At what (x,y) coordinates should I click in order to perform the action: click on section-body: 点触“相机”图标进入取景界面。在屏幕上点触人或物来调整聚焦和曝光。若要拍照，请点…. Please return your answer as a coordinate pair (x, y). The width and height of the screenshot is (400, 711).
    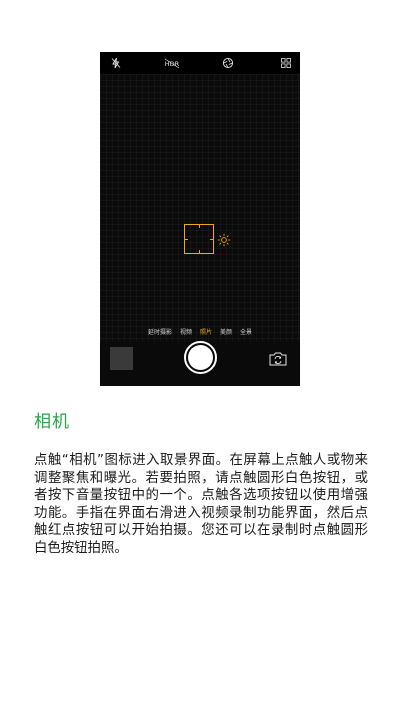
    Looking at the image, I should click on (201, 504).